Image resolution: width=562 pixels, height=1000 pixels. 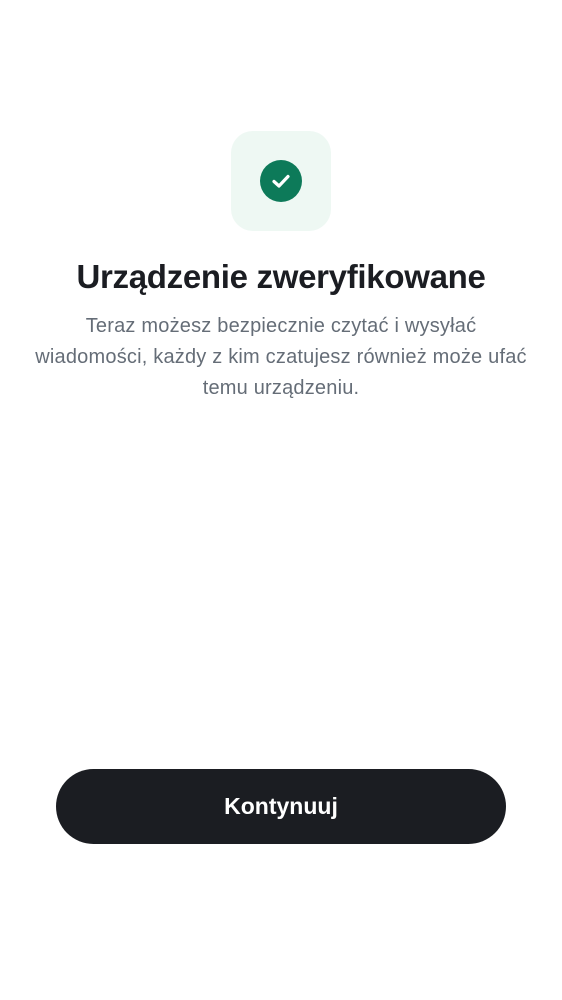 I want to click on checkmark-icon, so click(x=281, y=181).